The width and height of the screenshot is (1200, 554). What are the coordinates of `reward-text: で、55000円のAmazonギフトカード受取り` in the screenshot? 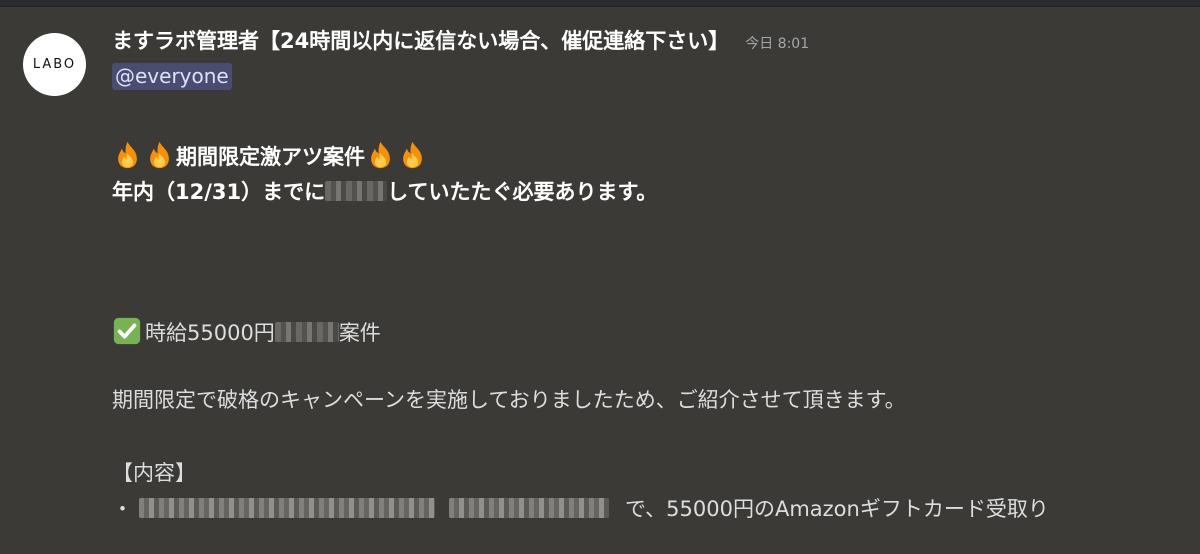 It's located at (837, 509).